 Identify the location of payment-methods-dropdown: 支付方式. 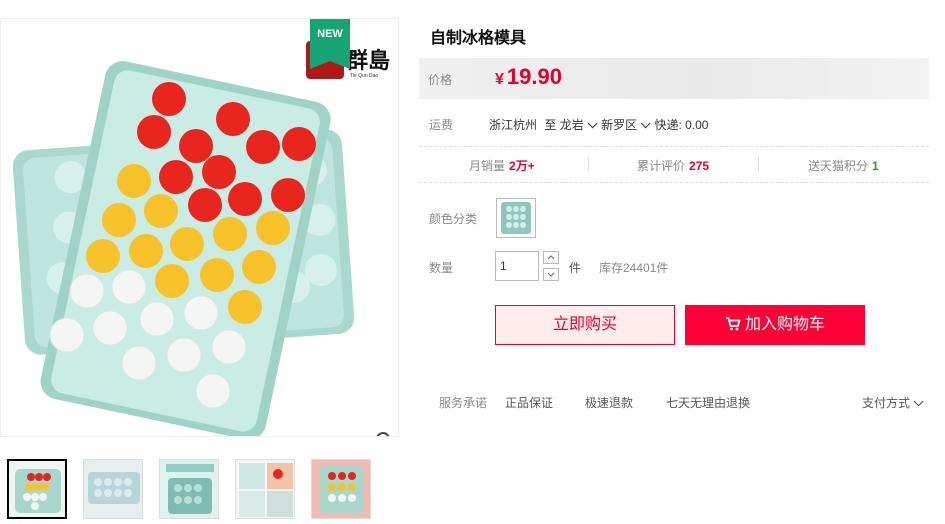
(893, 402).